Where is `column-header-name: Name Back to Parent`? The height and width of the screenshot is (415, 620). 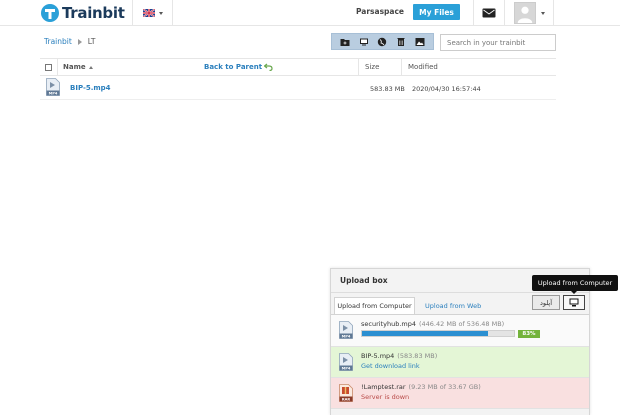 column-header-name: Name Back to Parent is located at coordinates (208, 67).